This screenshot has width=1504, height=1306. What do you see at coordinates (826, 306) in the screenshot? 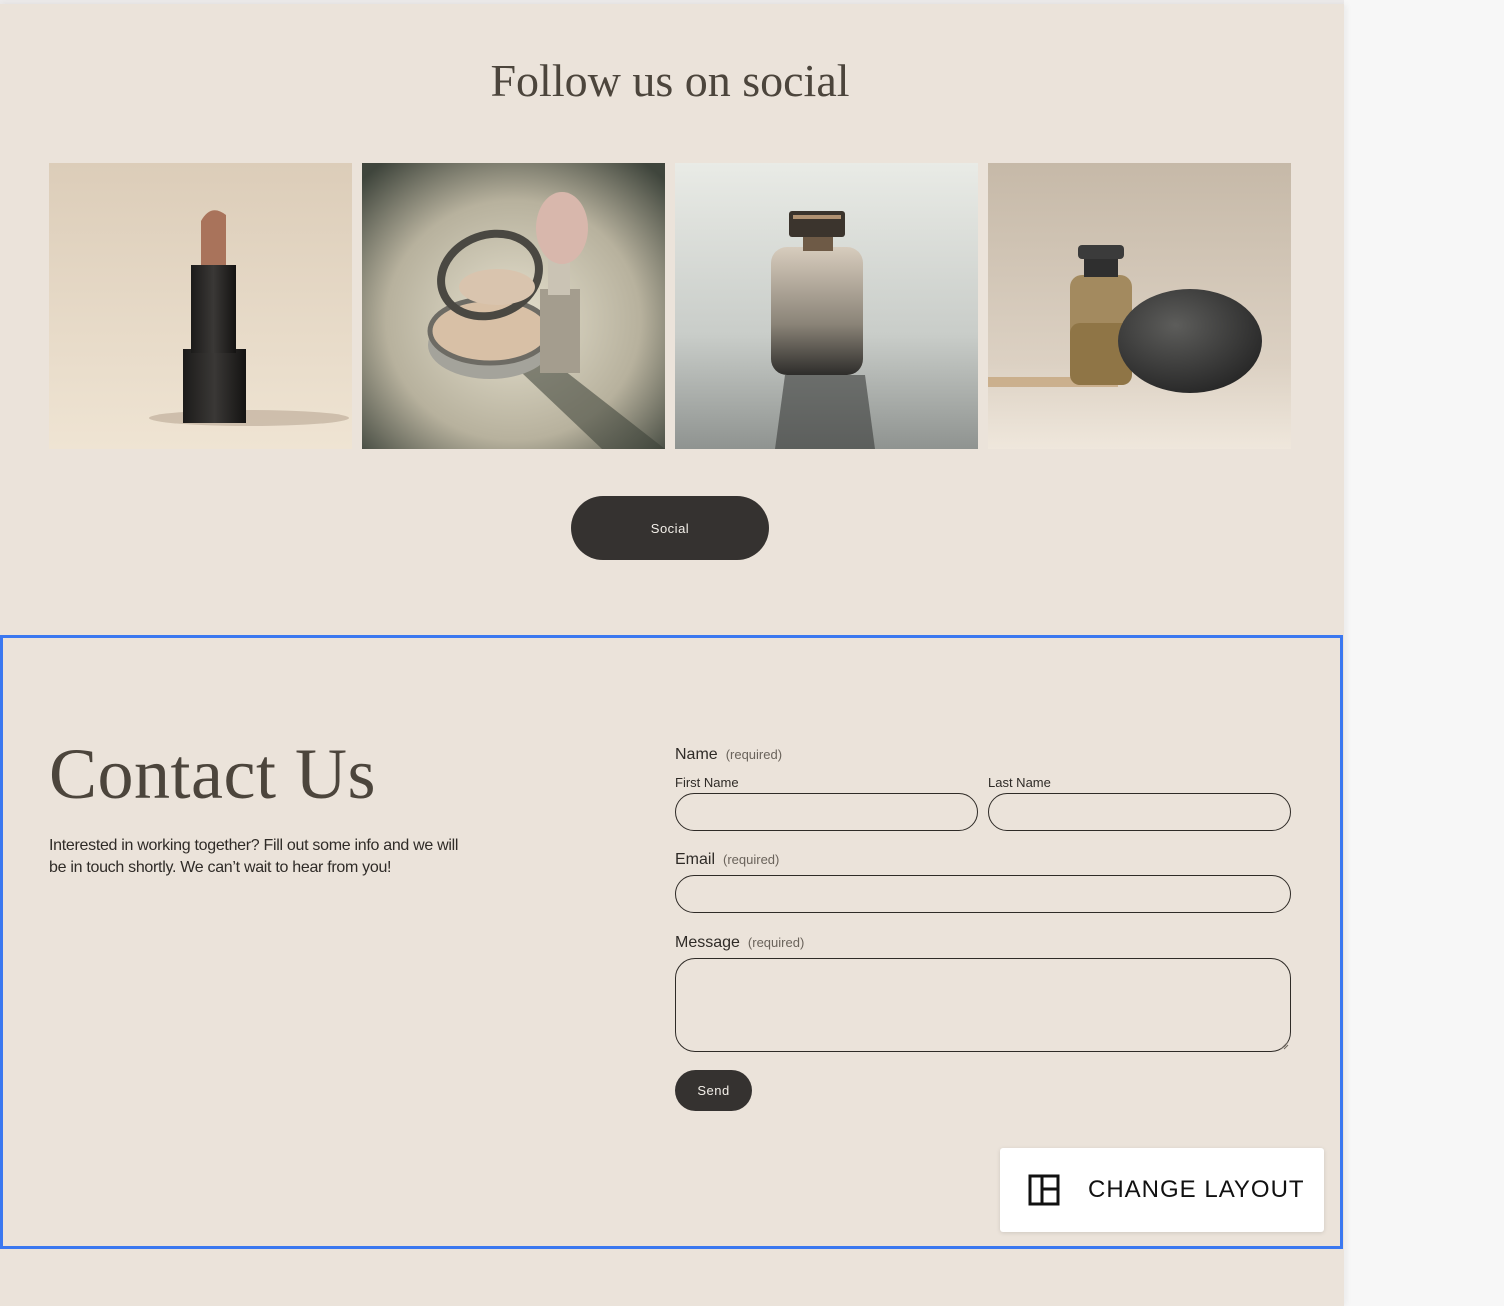
I see `perfume-bottle-photo` at bounding box center [826, 306].